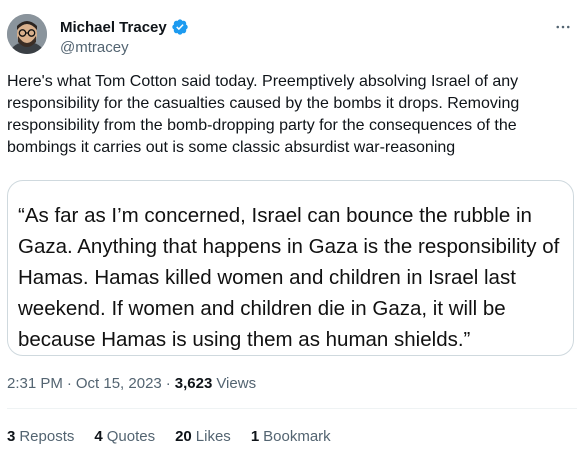 This screenshot has height=457, width=585. I want to click on timestamp-time: 2:31 PM, so click(35, 383).